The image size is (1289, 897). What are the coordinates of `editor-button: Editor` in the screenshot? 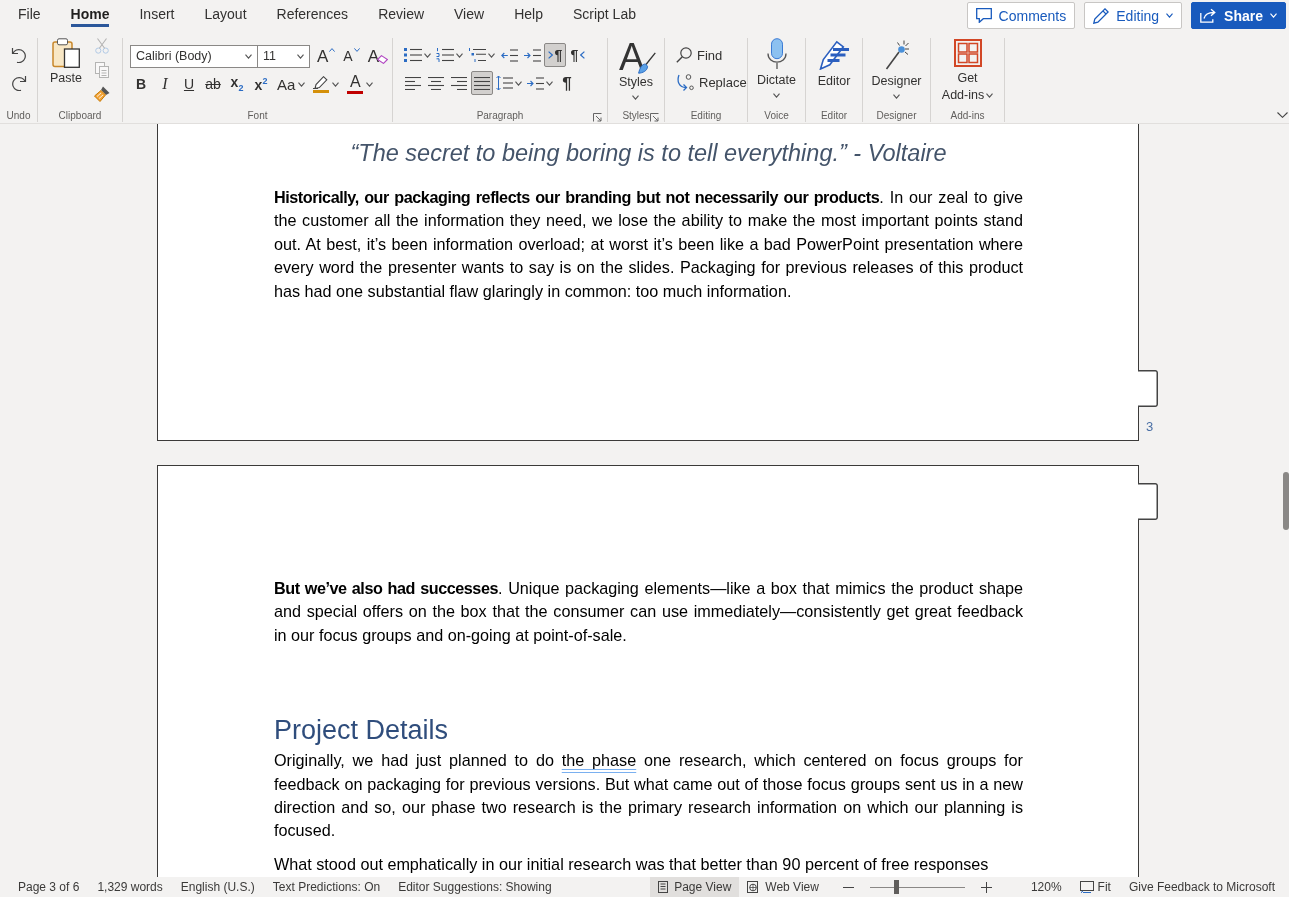 It's located at (834, 63).